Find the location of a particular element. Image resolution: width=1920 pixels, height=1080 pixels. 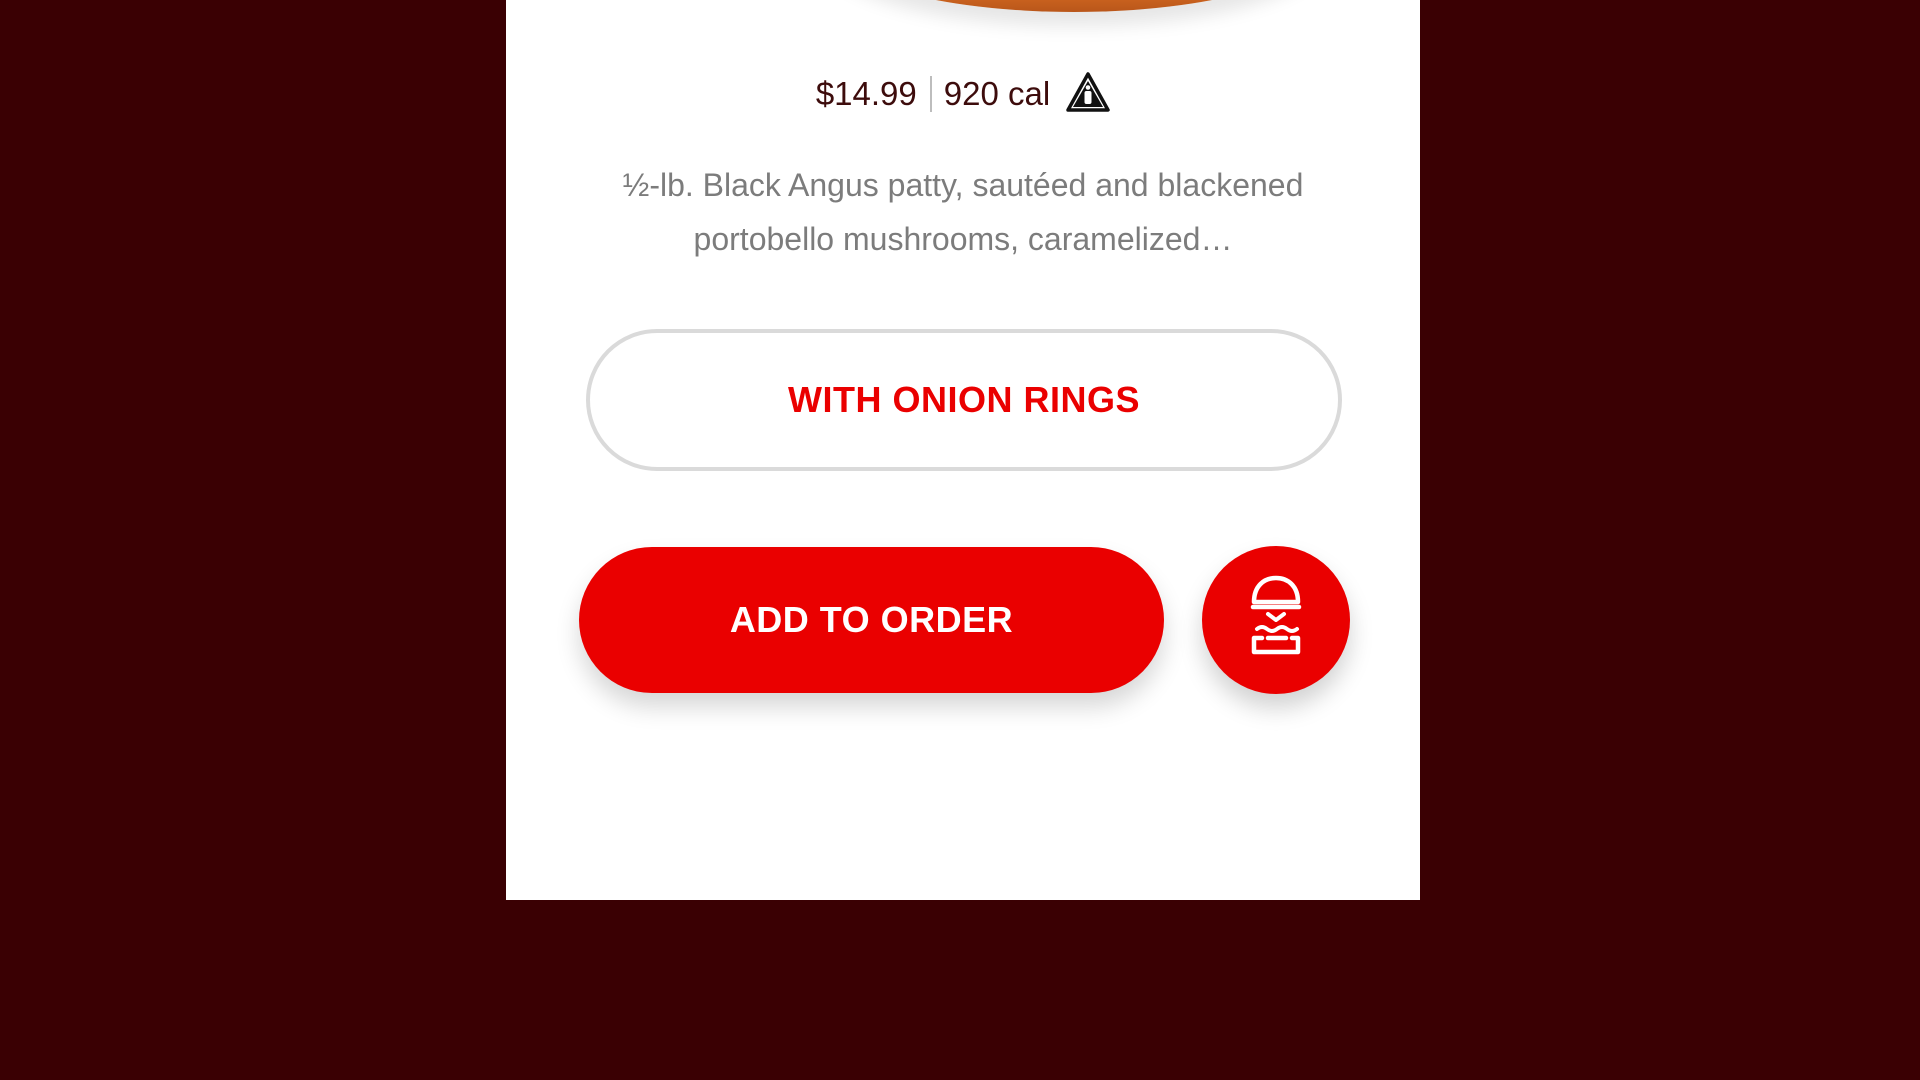

burger-button is located at coordinates (1276, 620).